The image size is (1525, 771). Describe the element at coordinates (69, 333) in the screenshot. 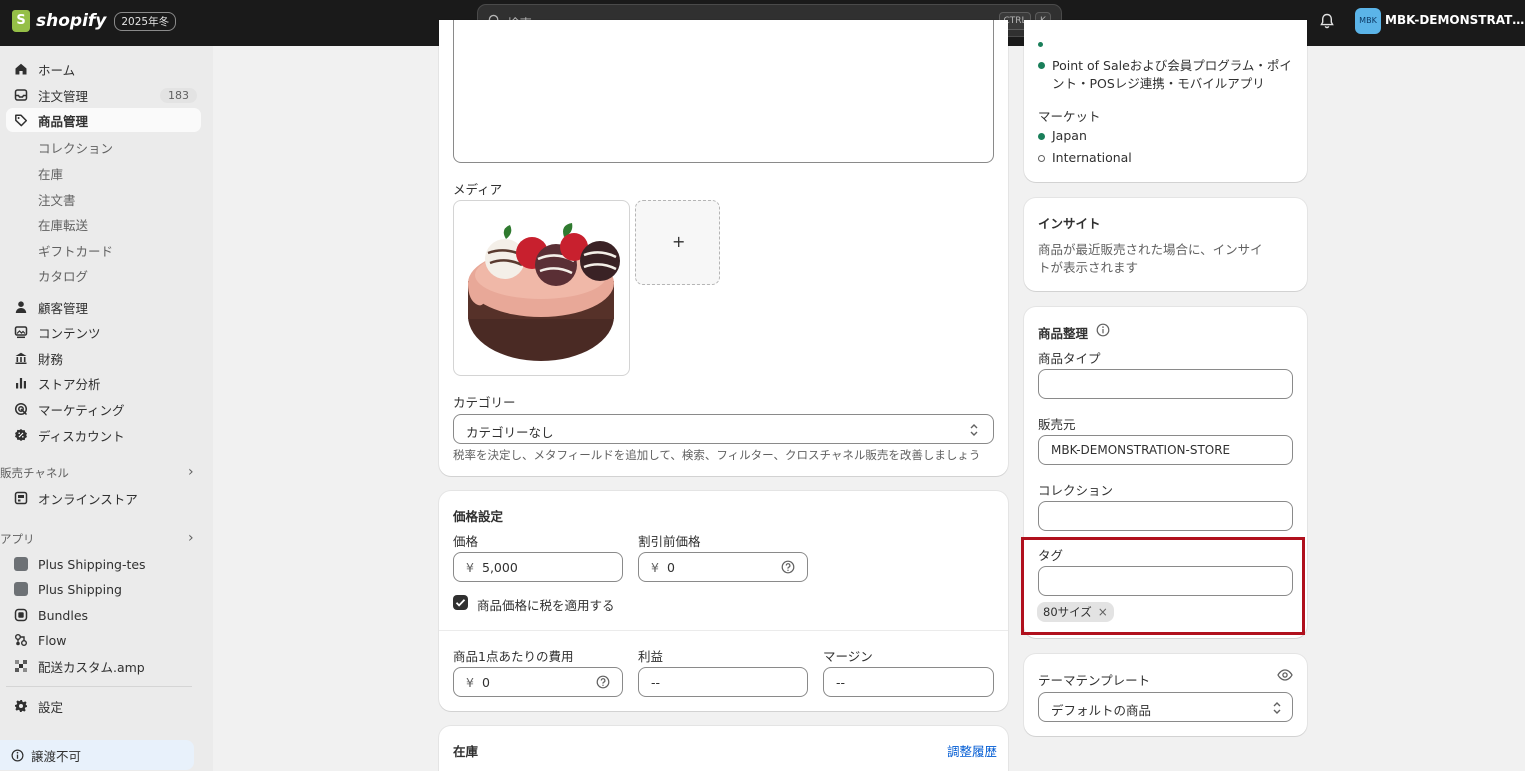

I see `sidebar-item-label: コンテンツ` at that location.